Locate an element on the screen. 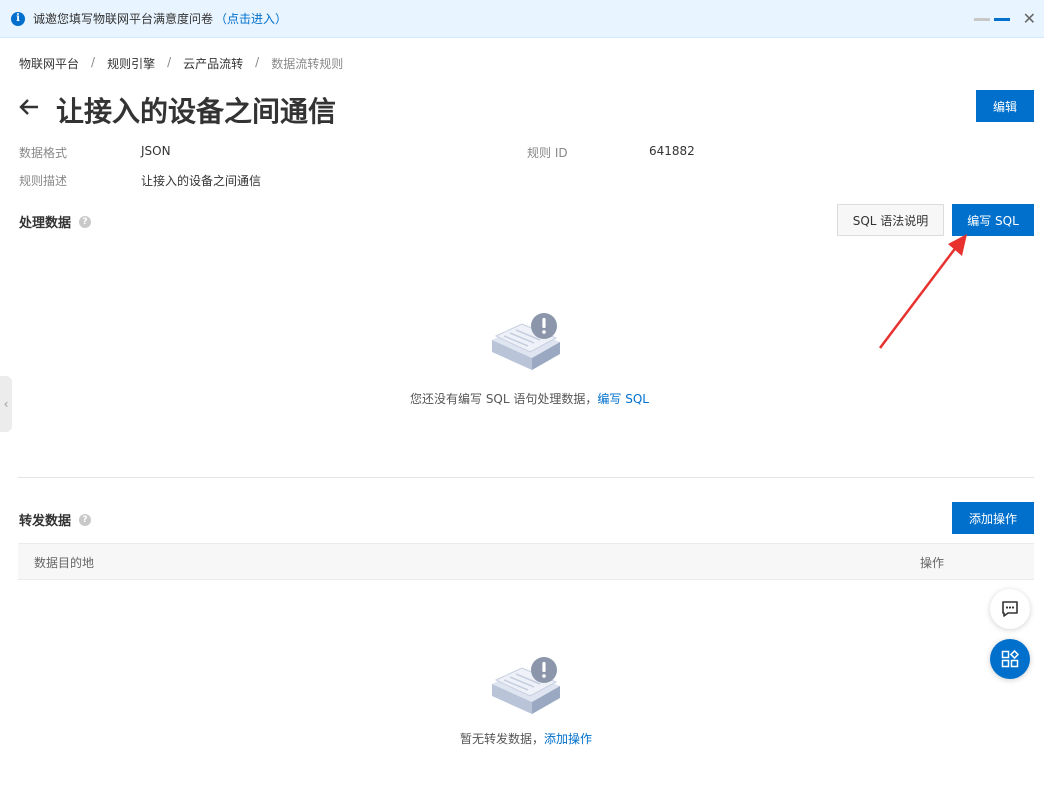 The height and width of the screenshot is (786, 1044). breadcrumb-item-cloud-forwarding: 云产品流转 is located at coordinates (213, 63).